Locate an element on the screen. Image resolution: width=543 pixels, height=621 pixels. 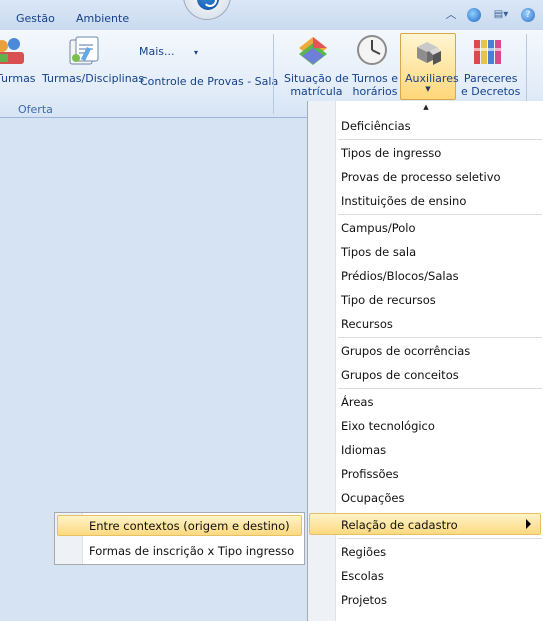
auxiliares-icon is located at coordinates (428, 52).